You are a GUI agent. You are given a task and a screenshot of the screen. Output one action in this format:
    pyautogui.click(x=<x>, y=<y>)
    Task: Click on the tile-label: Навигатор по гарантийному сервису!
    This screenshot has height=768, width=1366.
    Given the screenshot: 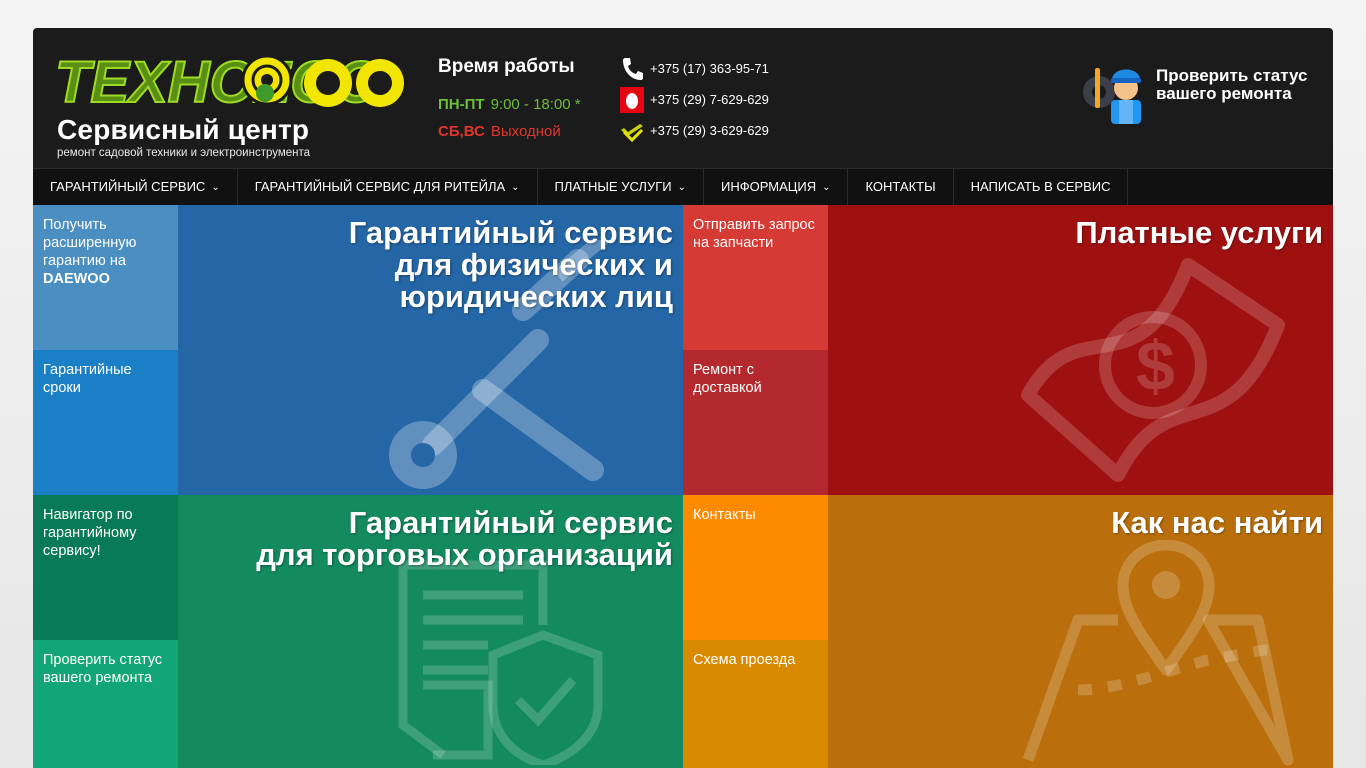 What is the action you would take?
    pyautogui.click(x=90, y=533)
    